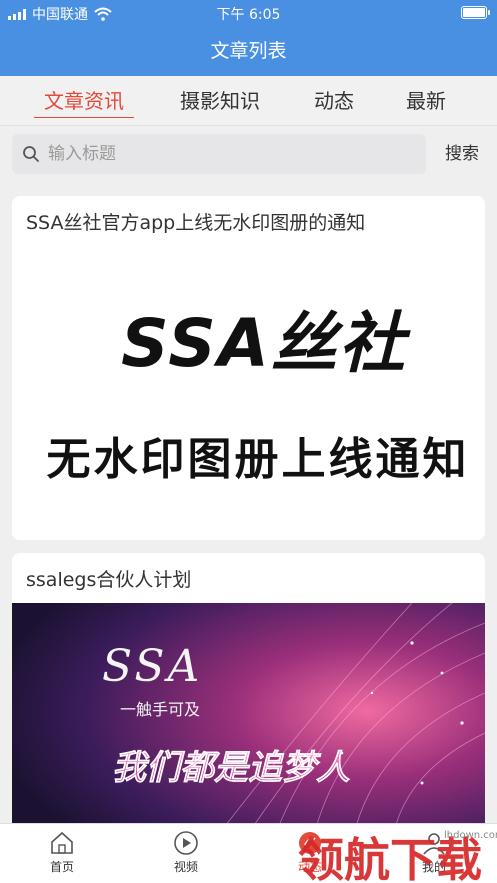 Image resolution: width=497 pixels, height=883 pixels. I want to click on home-icon, so click(62, 842).